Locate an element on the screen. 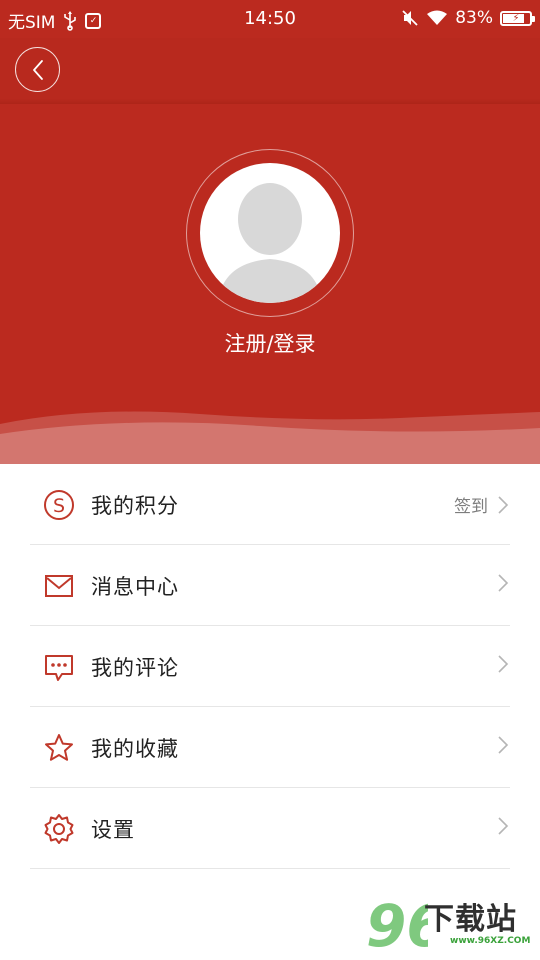 The height and width of the screenshot is (960, 540). register-login-link: 注册/登录 is located at coordinates (270, 343).